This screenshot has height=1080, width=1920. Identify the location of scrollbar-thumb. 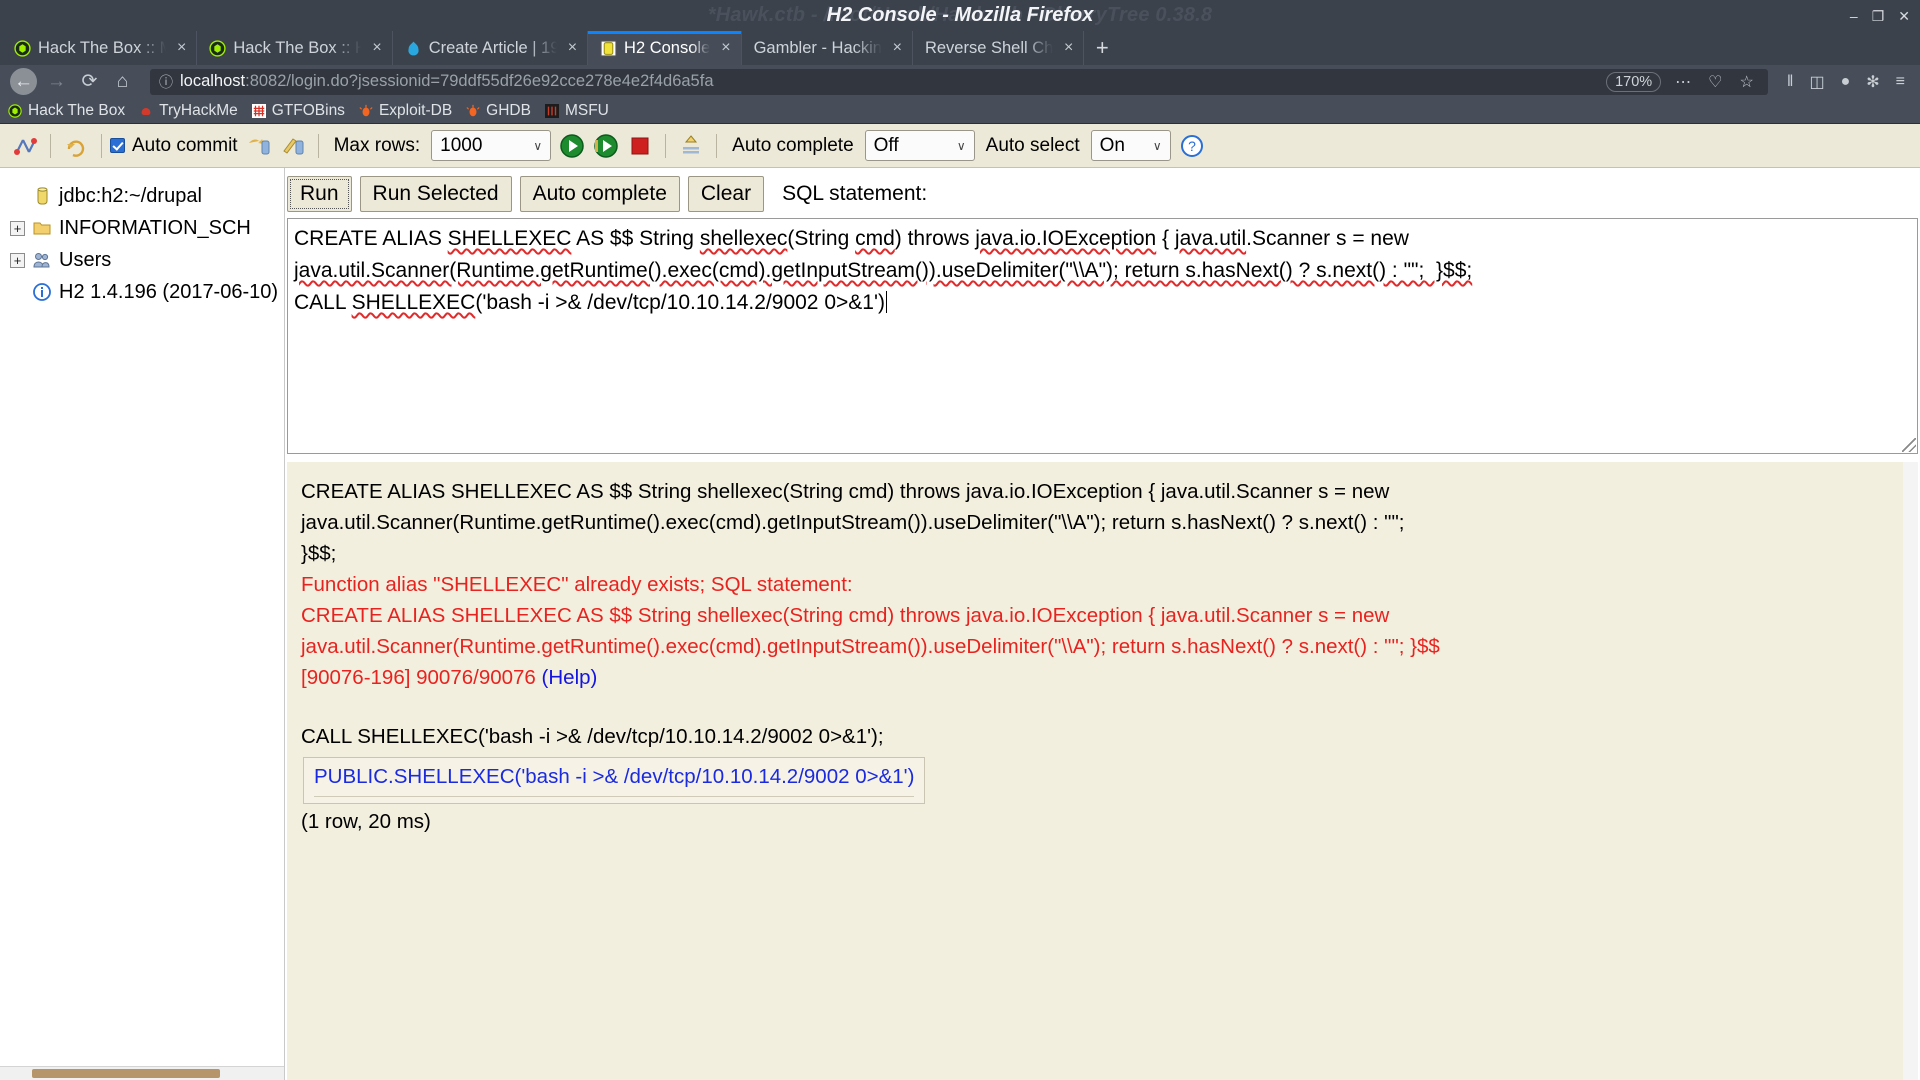
(126, 1073).